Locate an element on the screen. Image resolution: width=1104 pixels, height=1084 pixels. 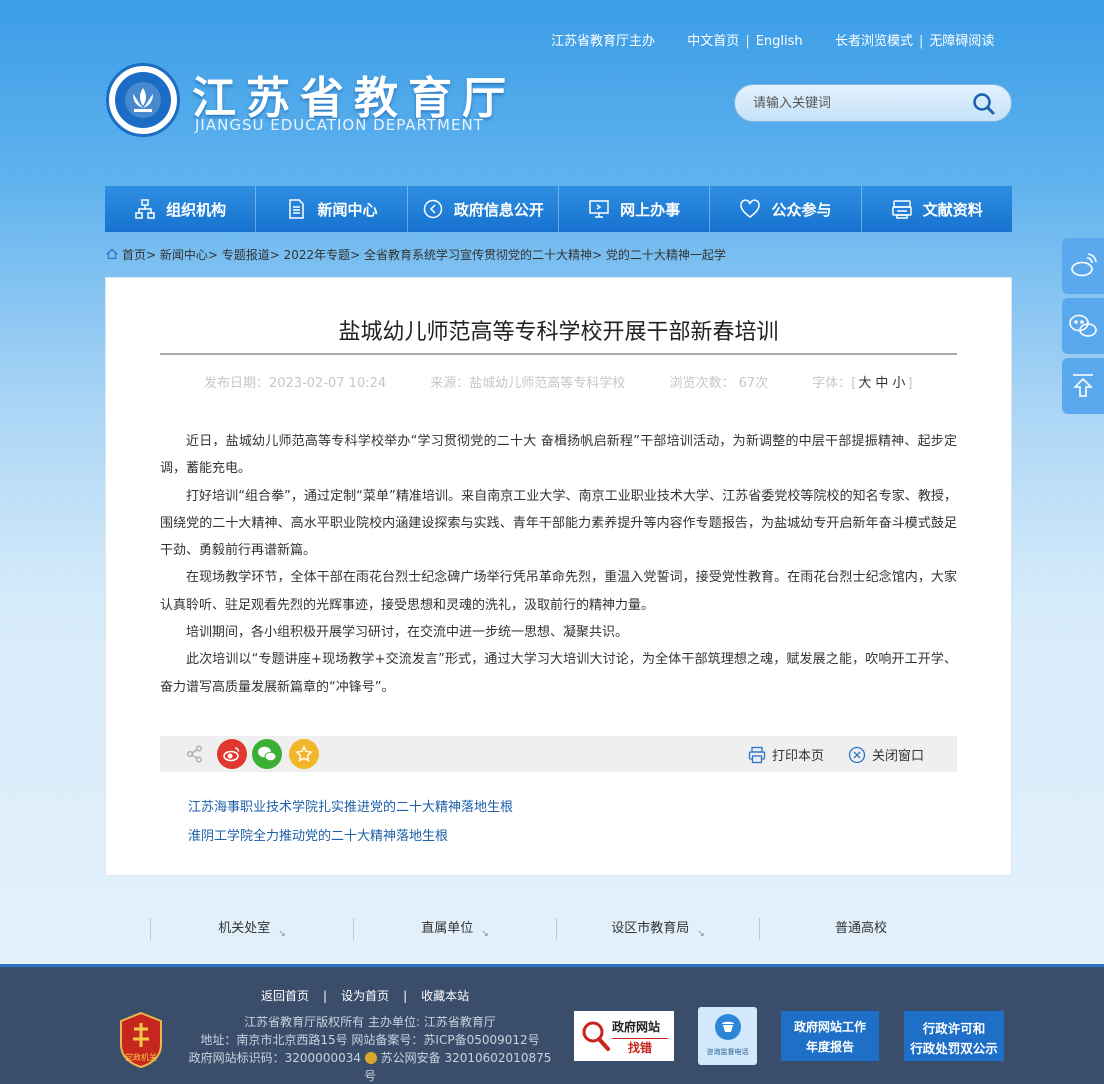
side-float-bar is located at coordinates (1083, 328).